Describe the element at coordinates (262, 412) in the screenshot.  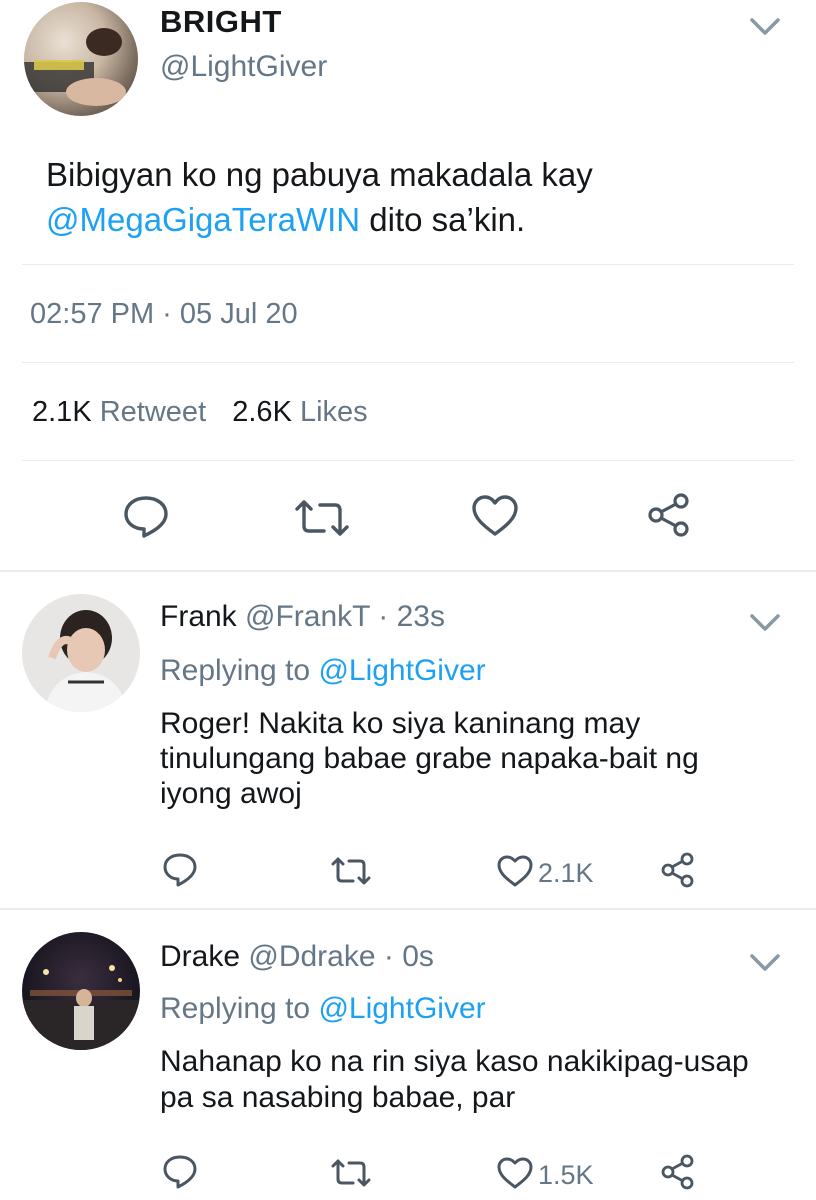
I see `like-count: 2.6K` at that location.